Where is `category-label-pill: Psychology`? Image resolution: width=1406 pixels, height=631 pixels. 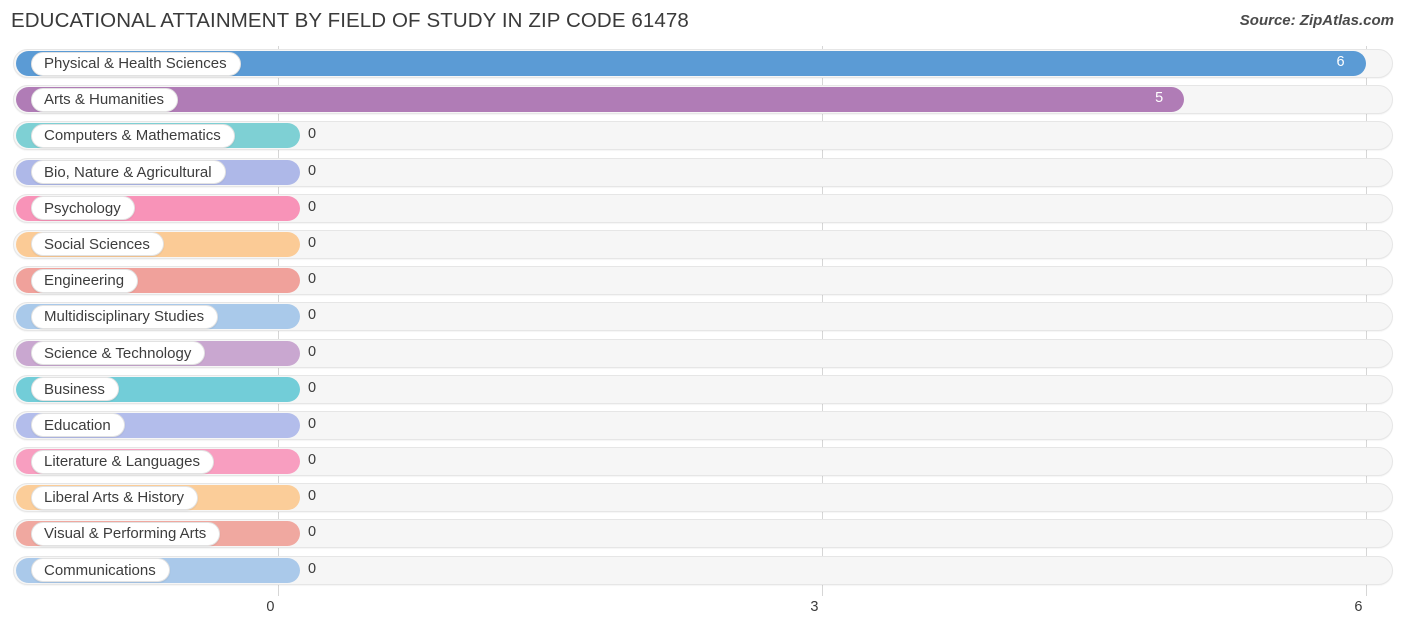
category-label-pill: Psychology is located at coordinates (83, 208).